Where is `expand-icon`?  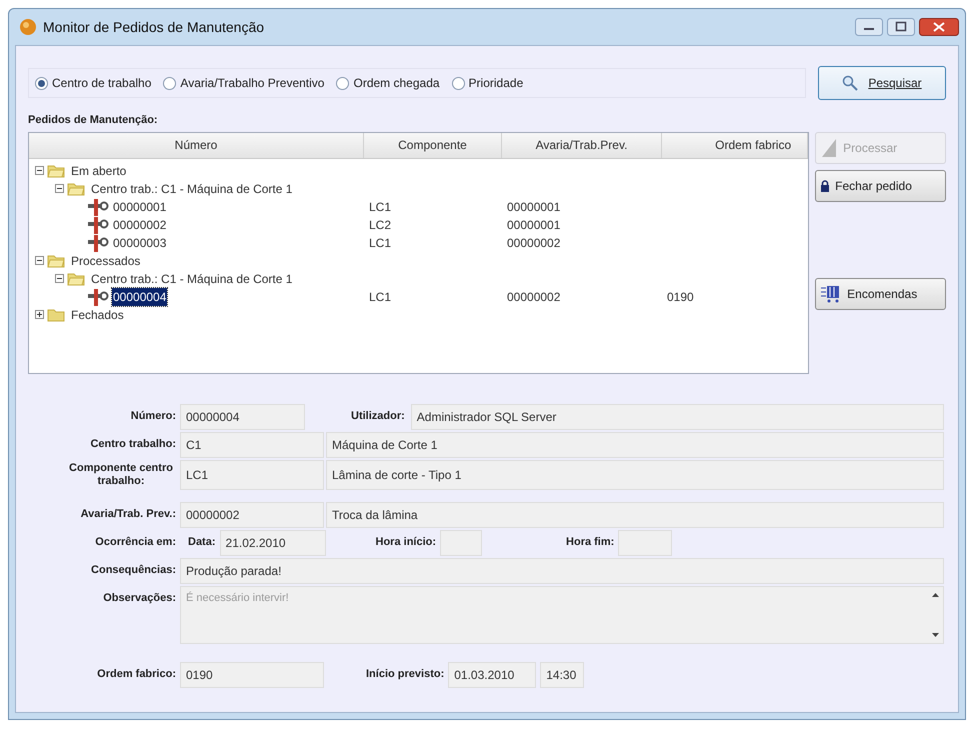 expand-icon is located at coordinates (39, 314).